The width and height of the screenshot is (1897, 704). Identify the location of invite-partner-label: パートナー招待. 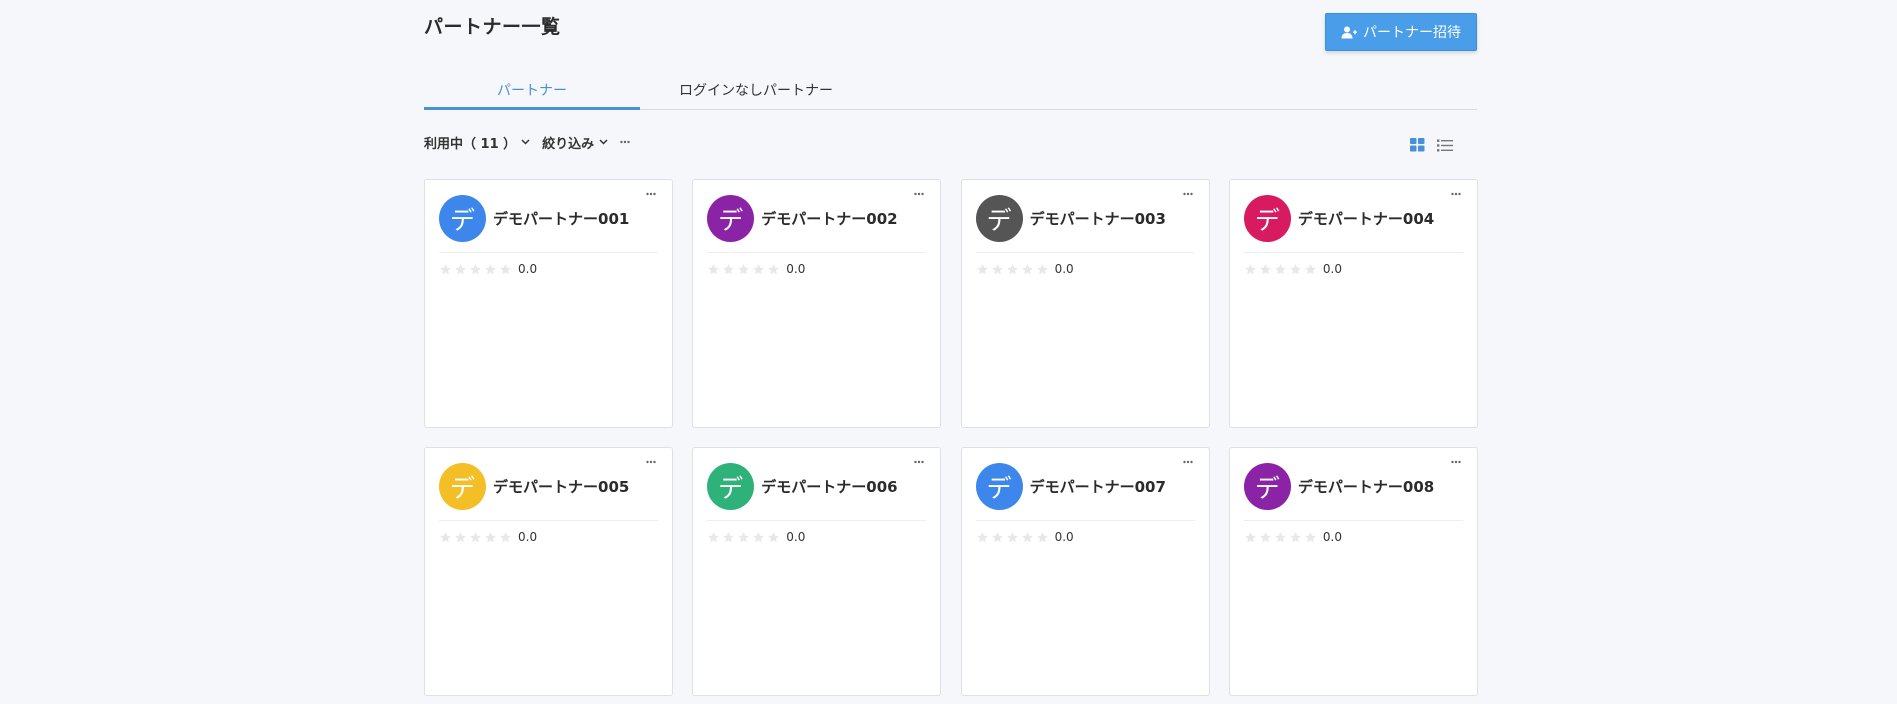
(1412, 33).